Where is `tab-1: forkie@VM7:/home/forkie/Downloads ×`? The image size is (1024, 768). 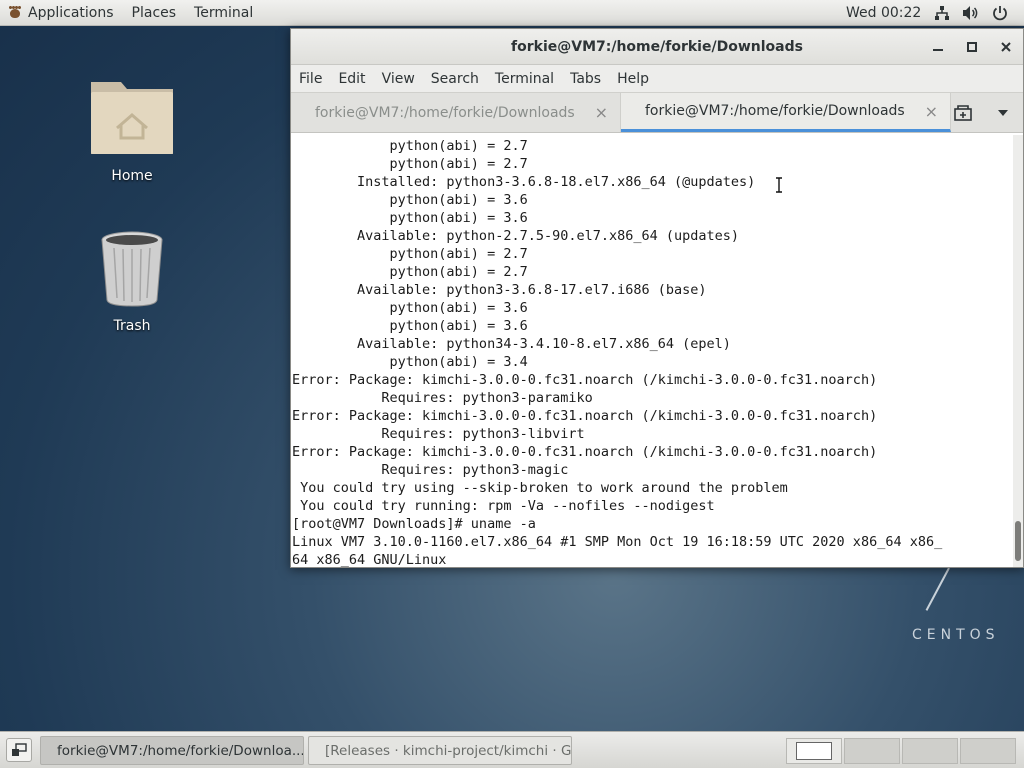
tab-1: forkie@VM7:/home/forkie/Downloads × is located at coordinates (456, 112).